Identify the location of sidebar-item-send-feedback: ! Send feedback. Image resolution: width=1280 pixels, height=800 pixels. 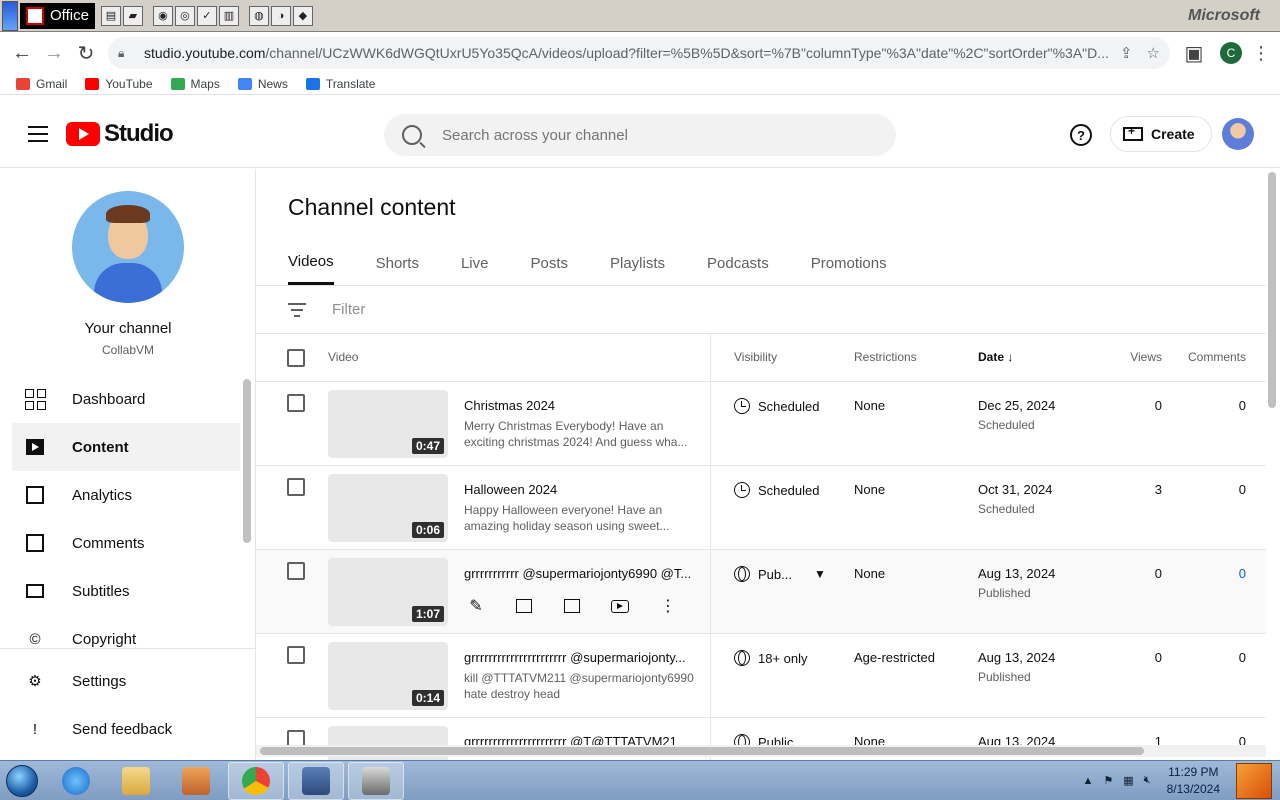
(133, 729).